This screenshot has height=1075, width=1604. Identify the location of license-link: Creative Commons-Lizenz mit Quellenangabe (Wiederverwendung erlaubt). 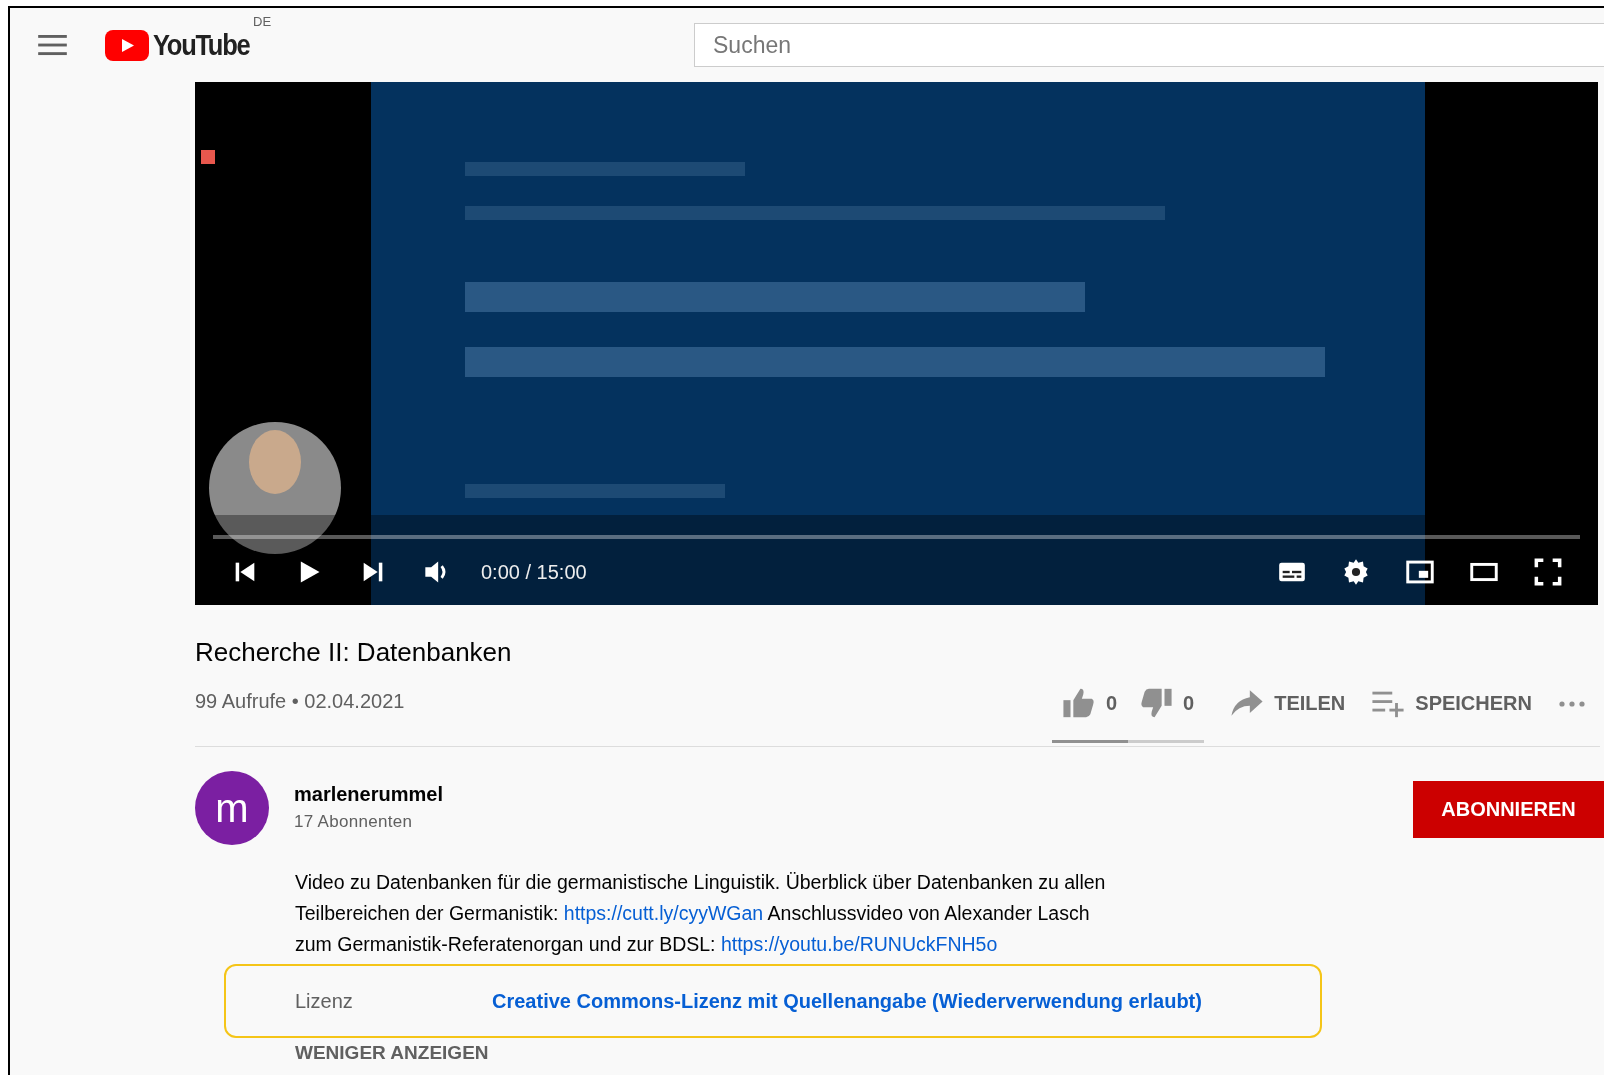
(847, 1001).